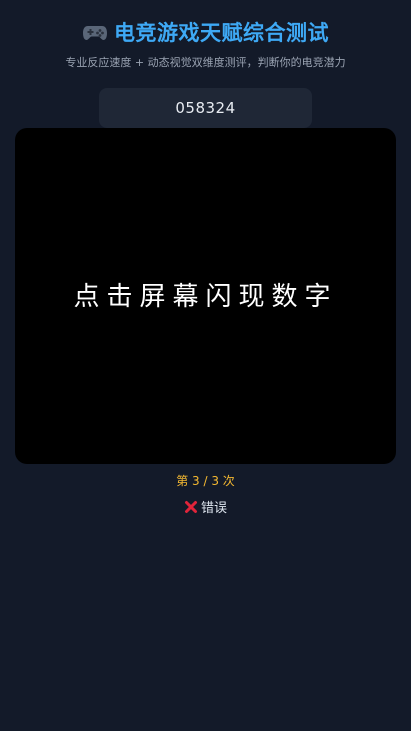 The width and height of the screenshot is (411, 731). I want to click on gamepad-icon, so click(95, 32).